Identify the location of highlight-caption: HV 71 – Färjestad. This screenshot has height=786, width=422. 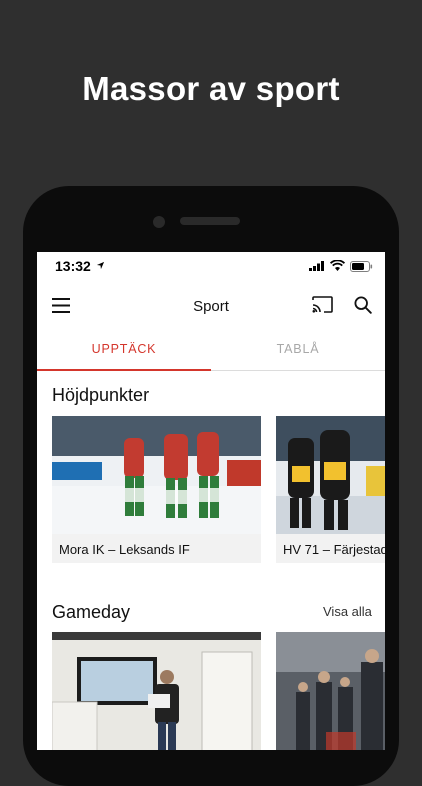
(334, 549).